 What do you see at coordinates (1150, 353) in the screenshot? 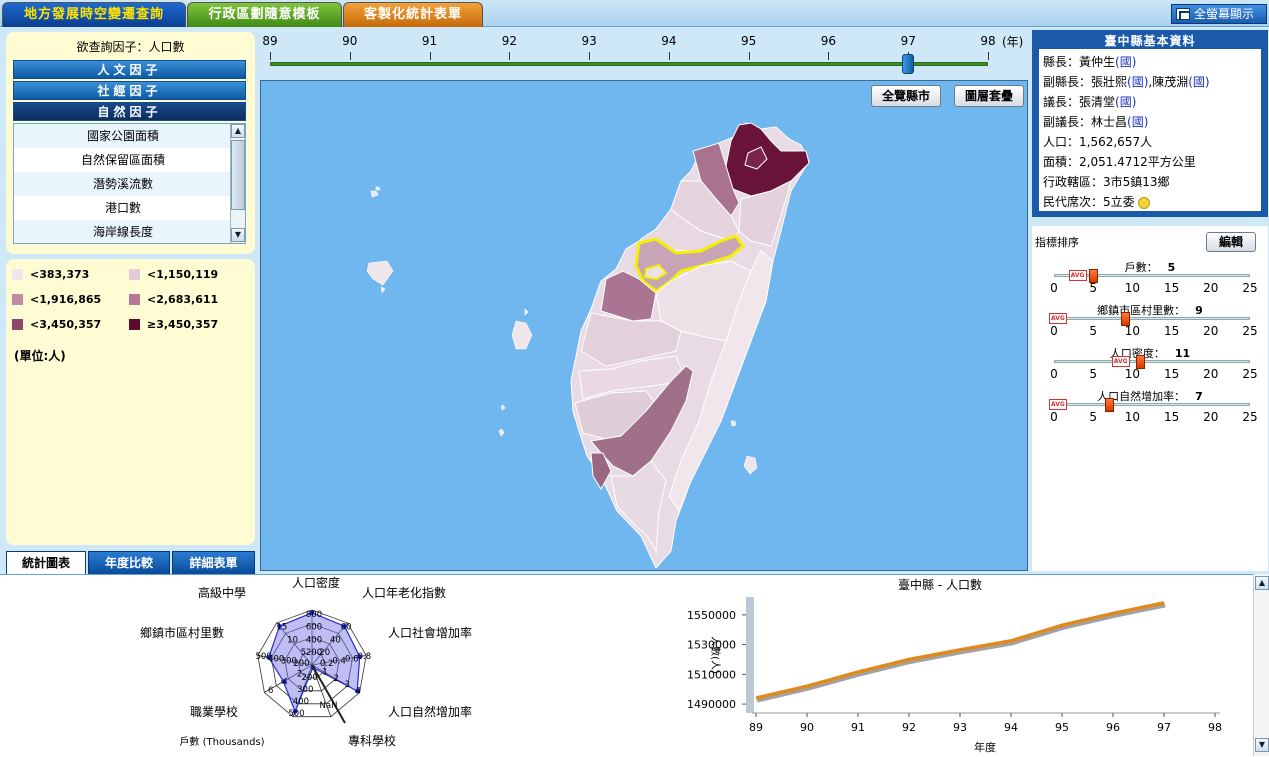
I see `slider-label: 人口密度： 11` at bounding box center [1150, 353].